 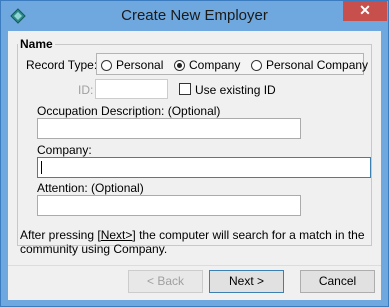 I want to click on company-label: Company:, so click(x=64, y=150).